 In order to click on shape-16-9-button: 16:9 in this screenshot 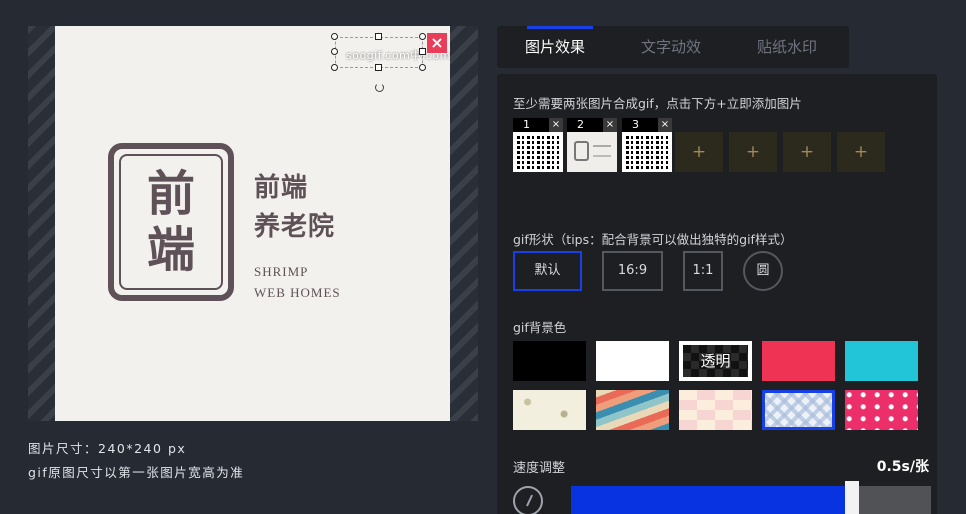, I will do `click(632, 271)`.